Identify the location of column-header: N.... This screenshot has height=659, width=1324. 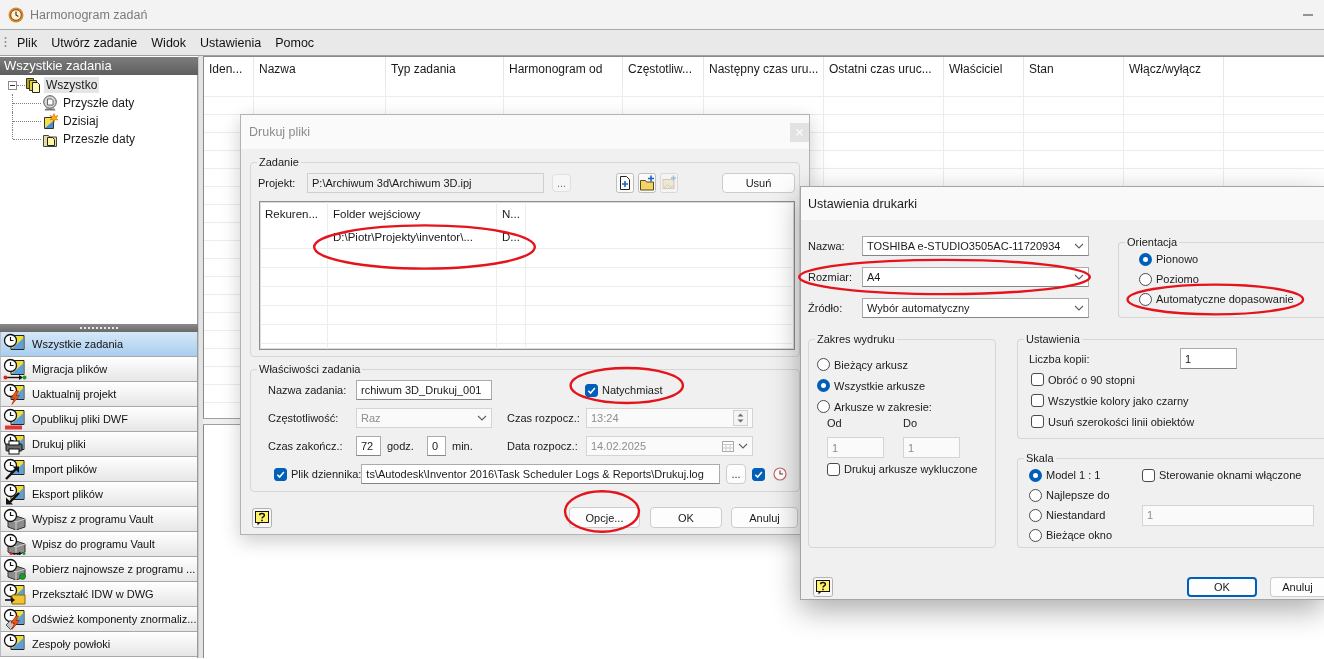
(511, 214).